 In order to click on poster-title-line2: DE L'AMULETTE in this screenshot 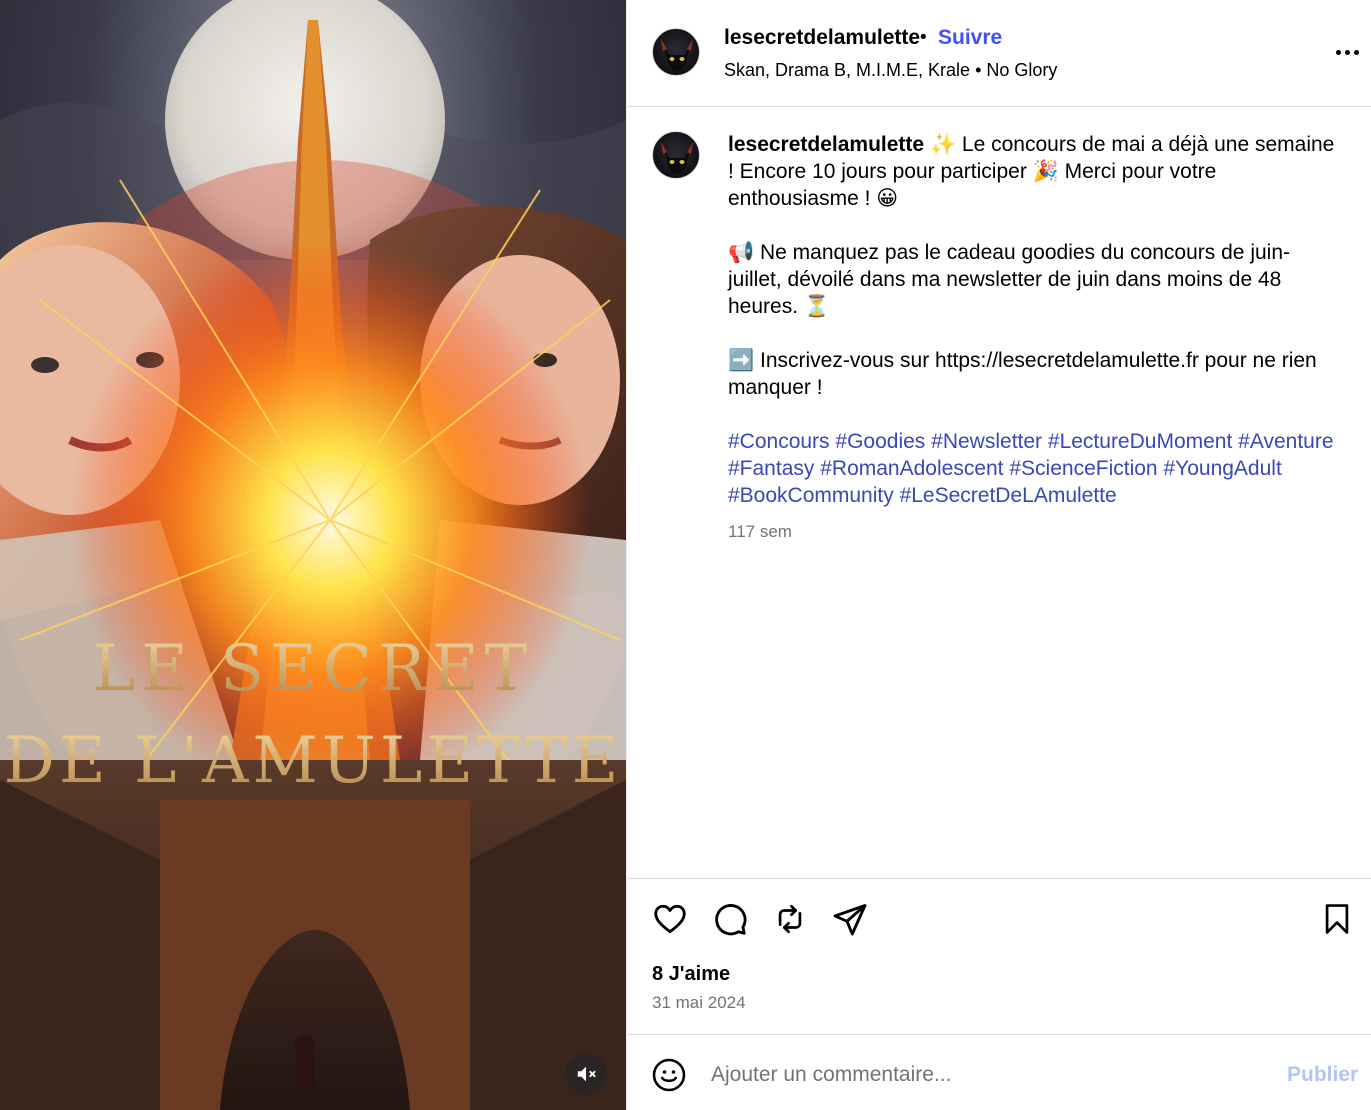, I will do `click(313, 761)`.